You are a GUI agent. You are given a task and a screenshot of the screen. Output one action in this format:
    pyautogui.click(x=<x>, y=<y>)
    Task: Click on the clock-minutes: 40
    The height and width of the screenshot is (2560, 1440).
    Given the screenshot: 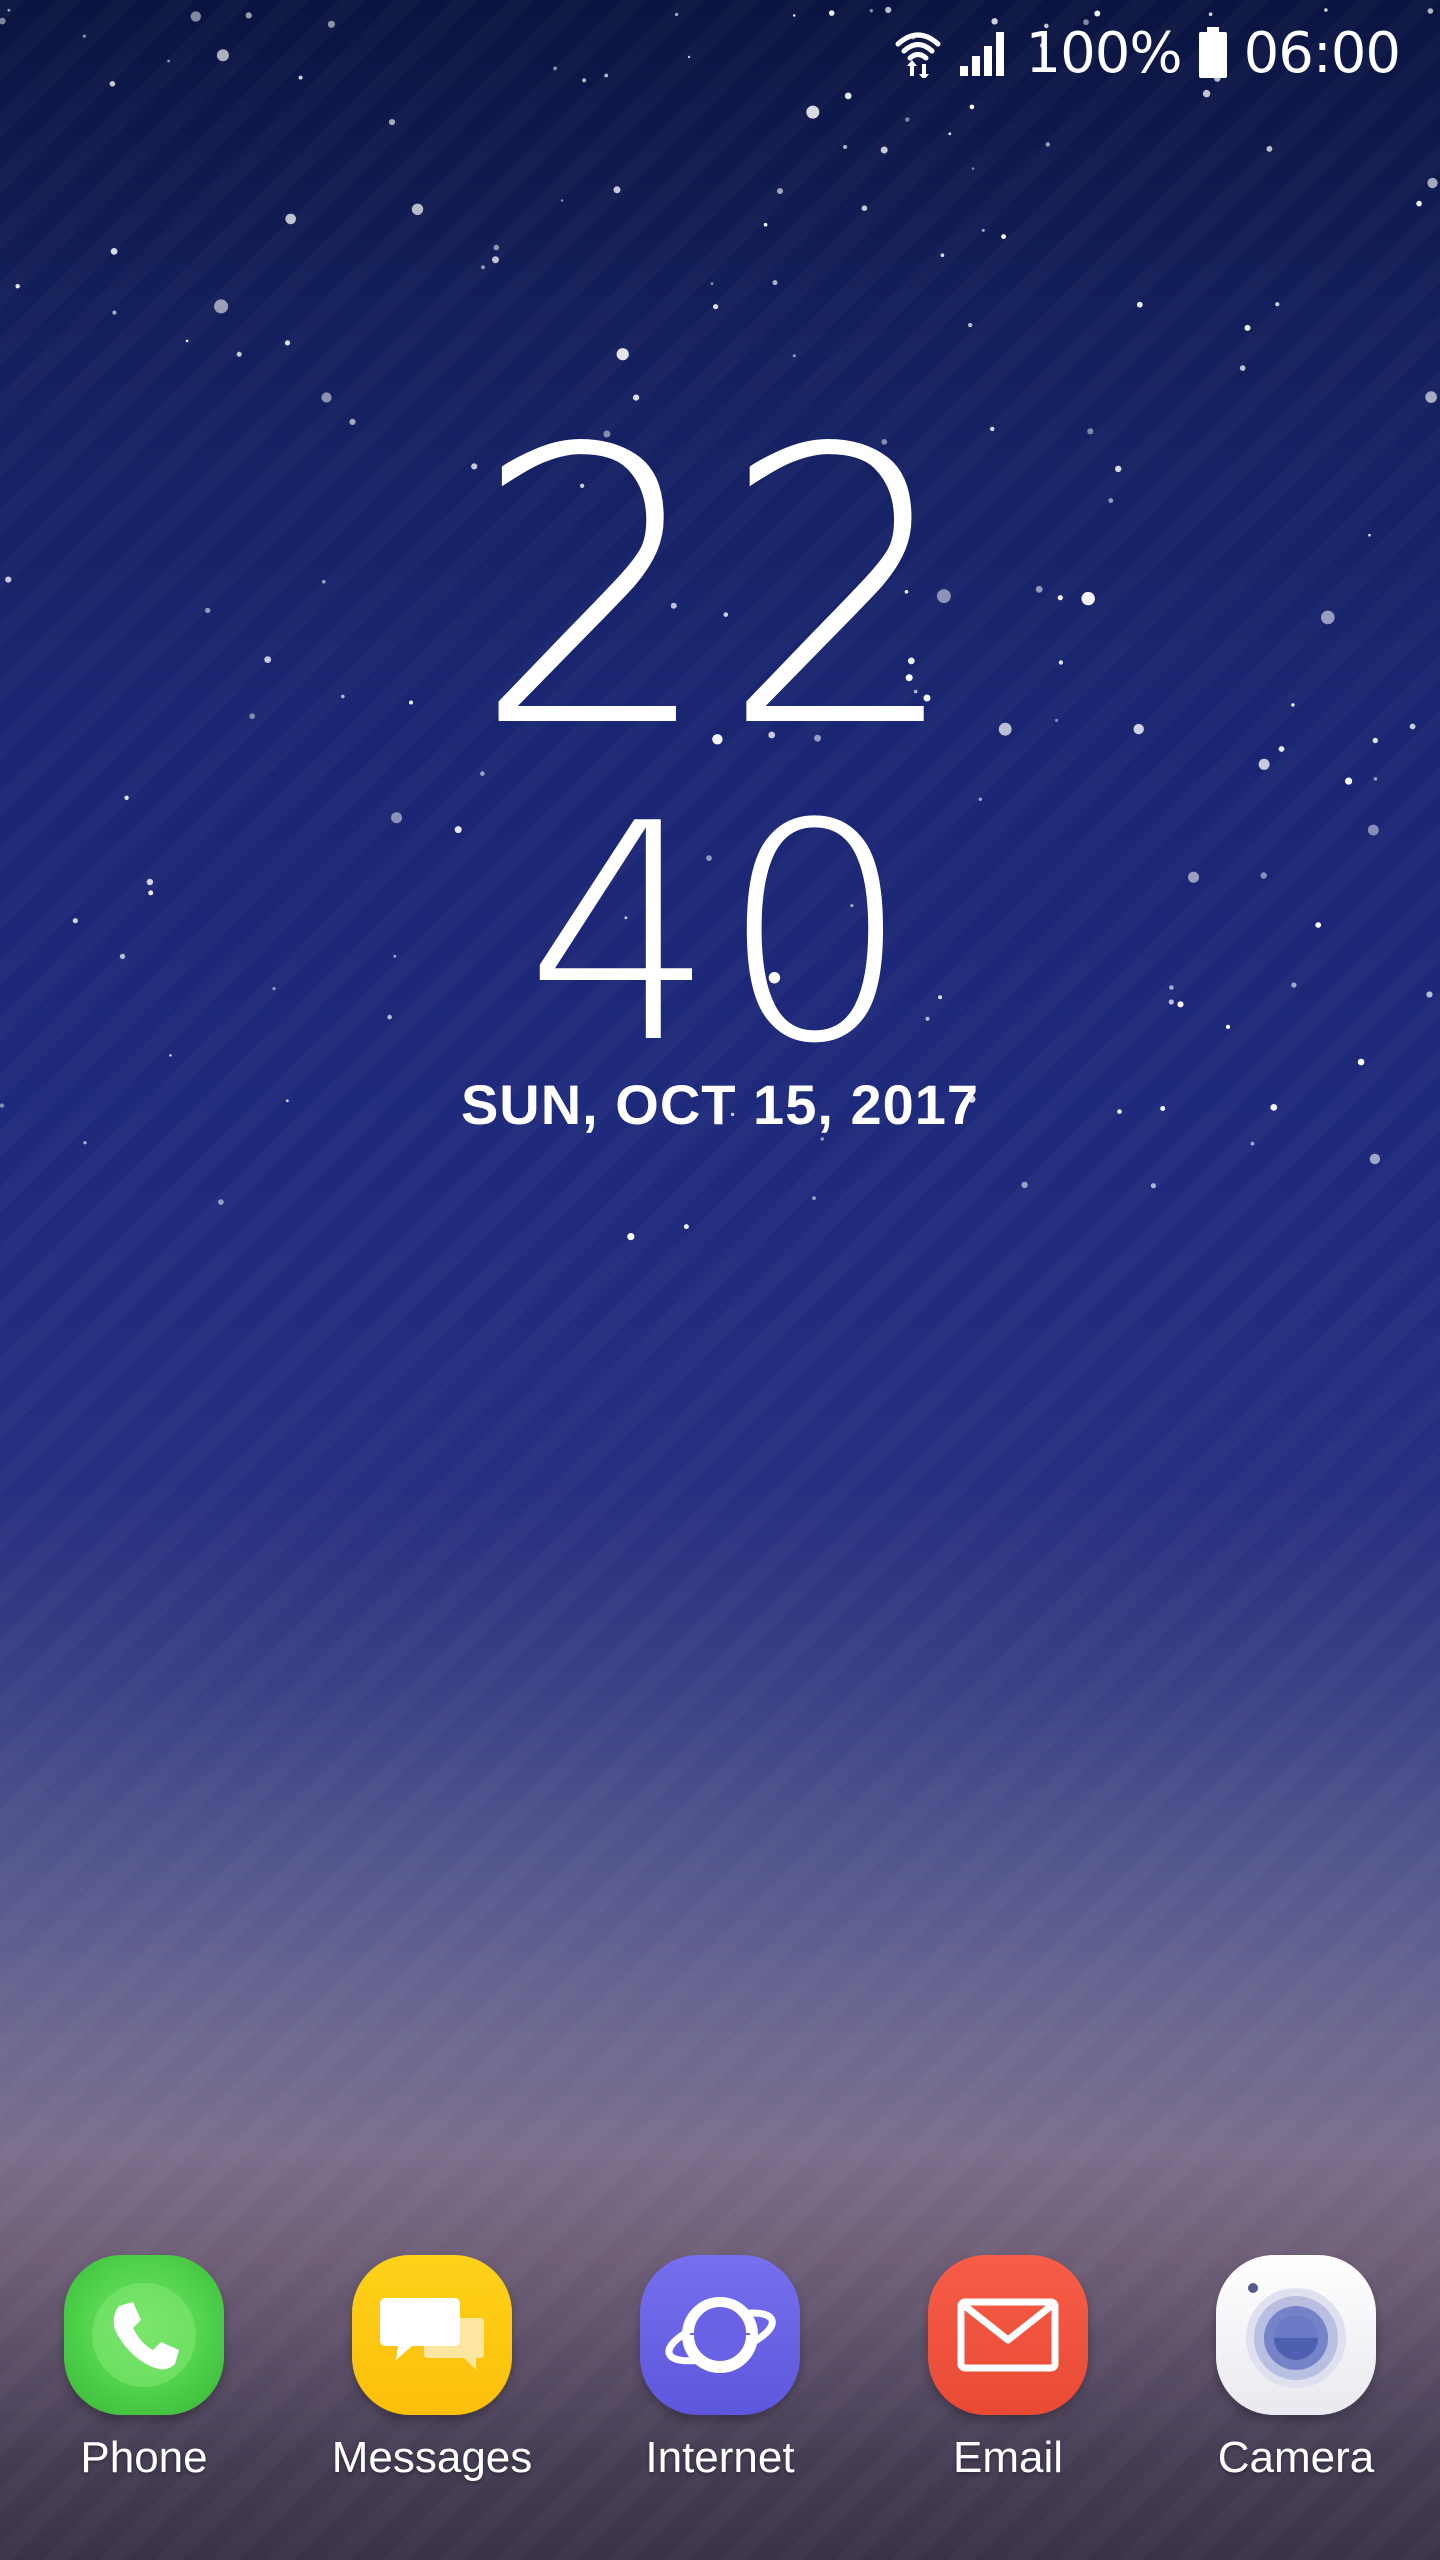 What is the action you would take?
    pyautogui.click(x=720, y=934)
    